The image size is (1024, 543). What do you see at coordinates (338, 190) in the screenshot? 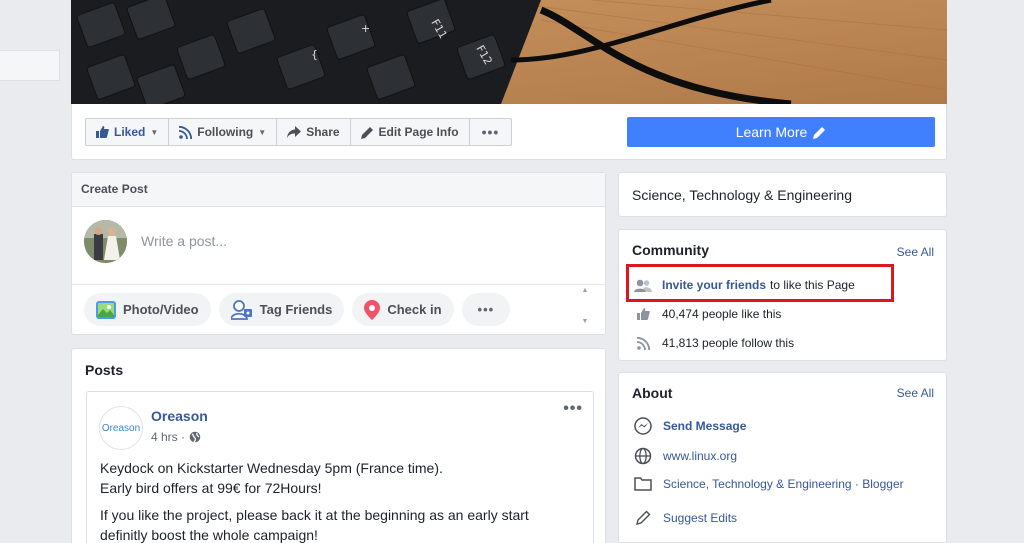
I see `create-post-title: Create Post` at bounding box center [338, 190].